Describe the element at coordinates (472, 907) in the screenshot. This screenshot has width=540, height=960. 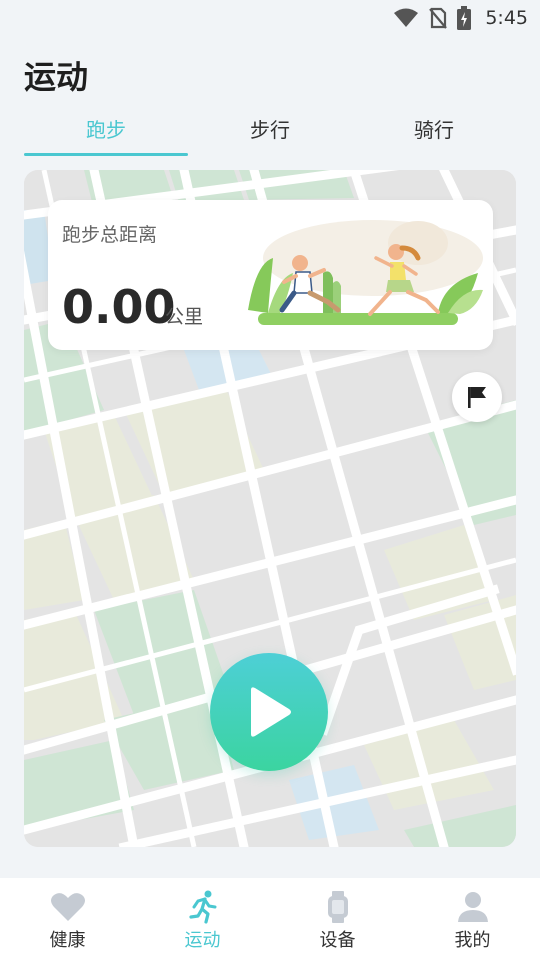
I see `person-icon` at that location.